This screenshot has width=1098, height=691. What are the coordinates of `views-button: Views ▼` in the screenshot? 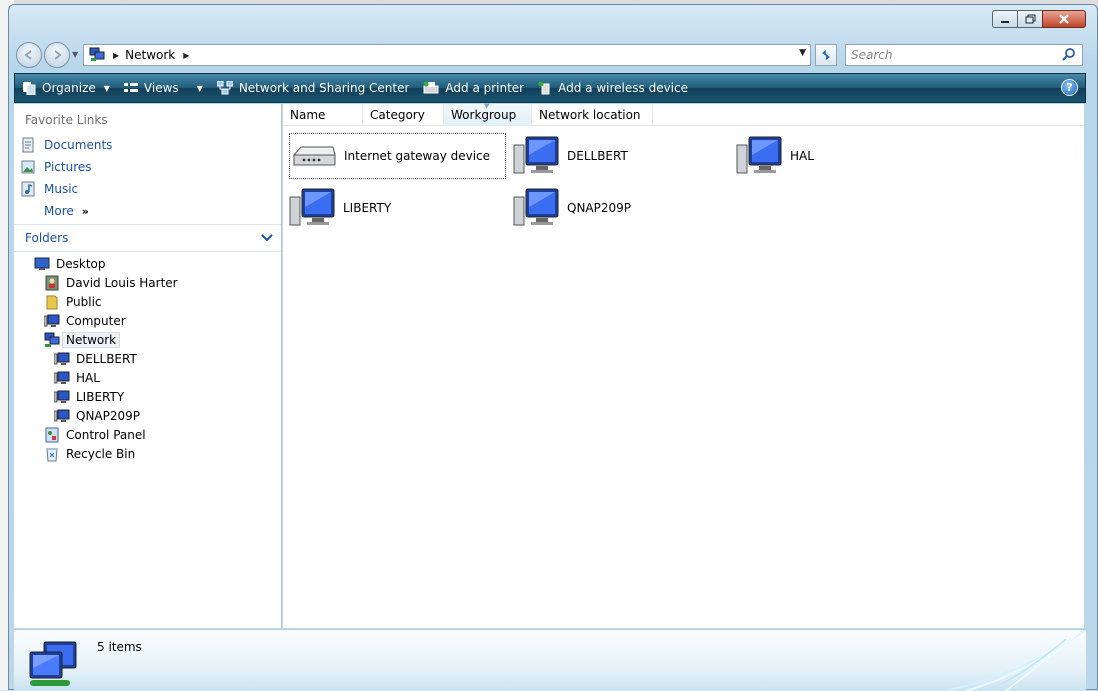 It's located at (163, 88).